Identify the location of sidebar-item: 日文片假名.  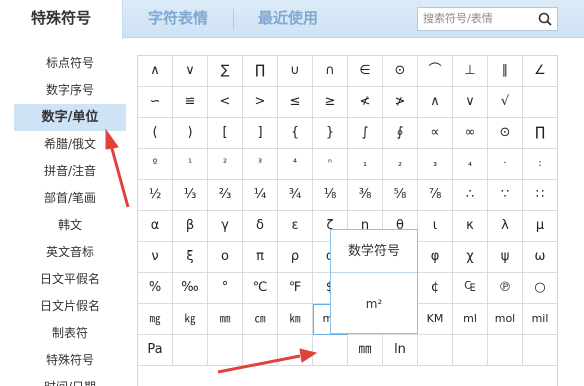
(70, 306).